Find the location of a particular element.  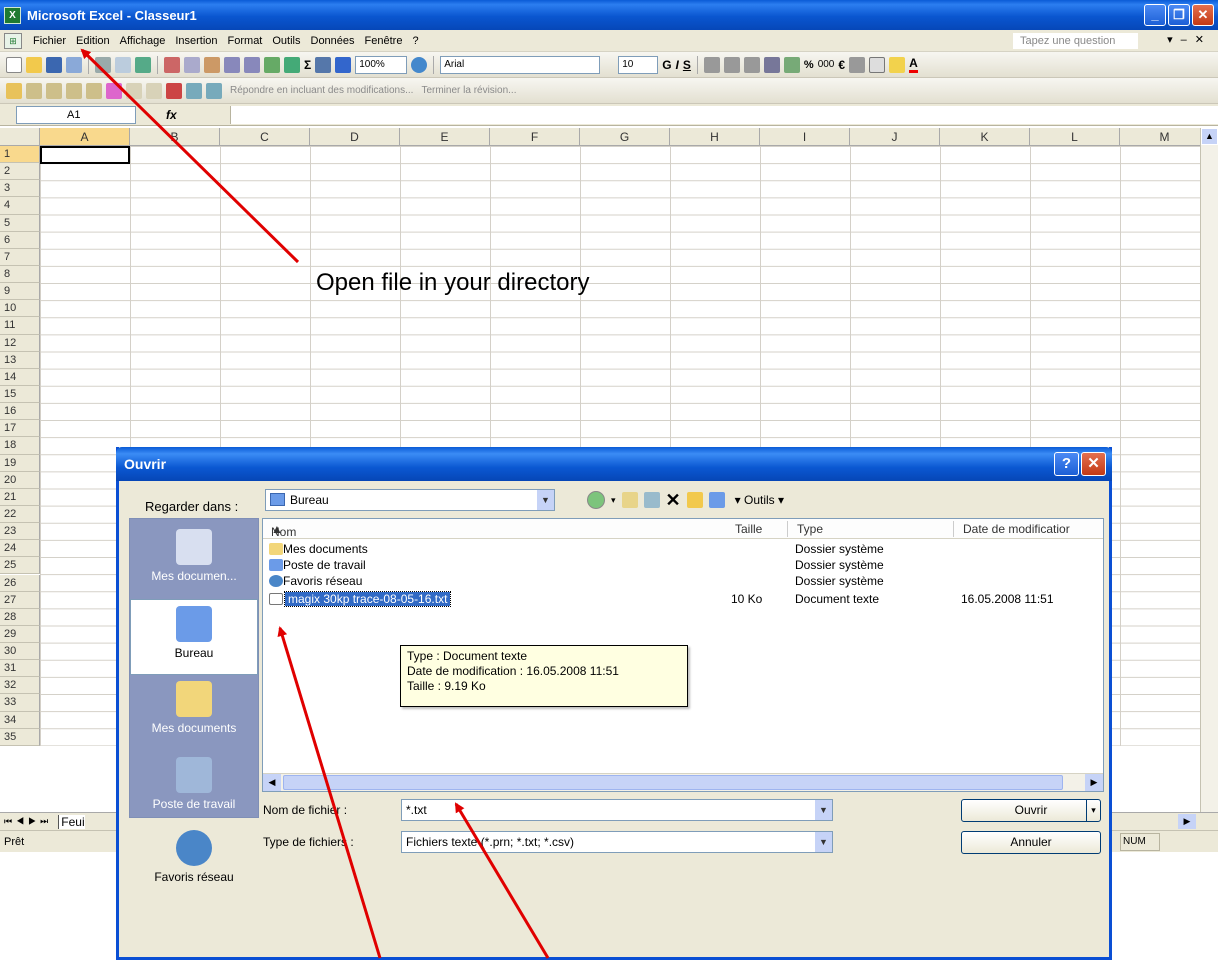

menu-donnees: Données is located at coordinates (333, 41).